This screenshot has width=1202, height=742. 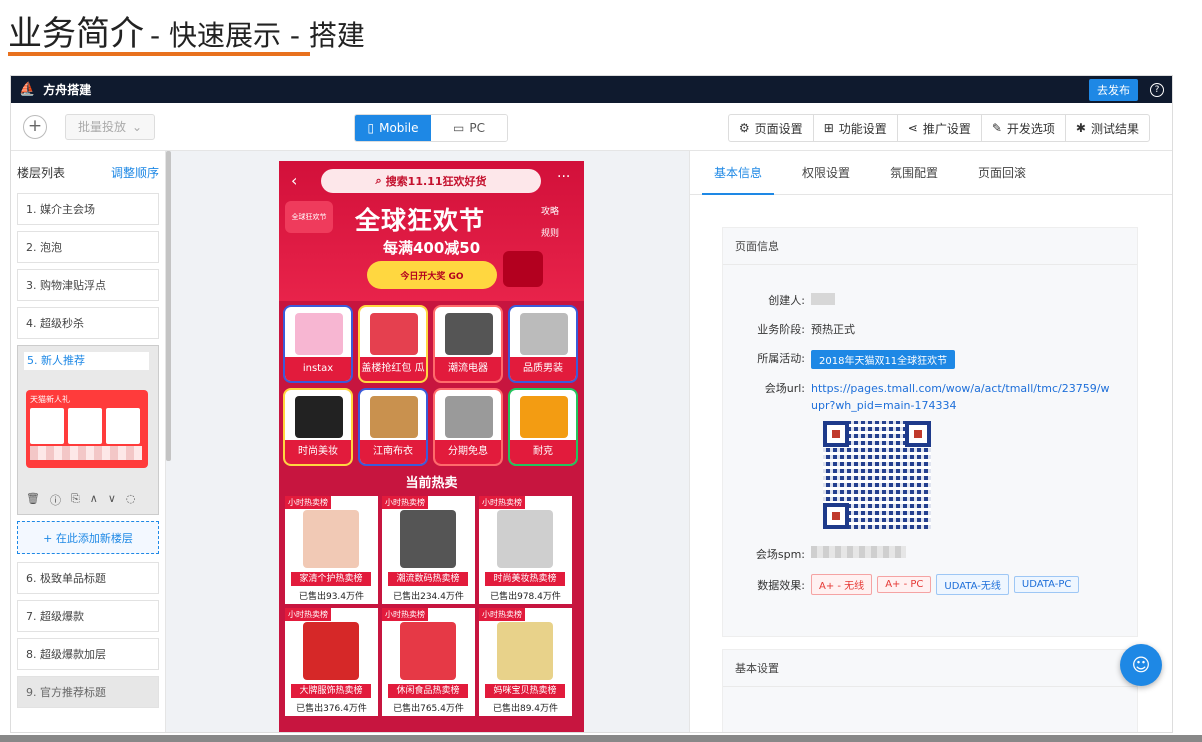 What do you see at coordinates (94, 500) in the screenshot?
I see `chevron-up-icon: ∧` at bounding box center [94, 500].